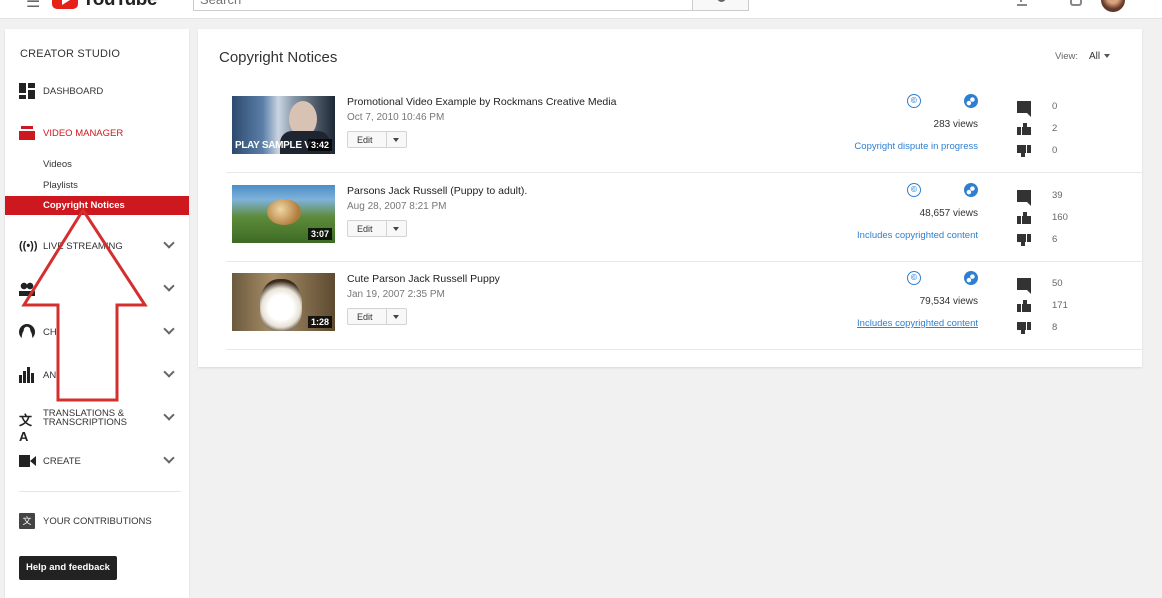 This screenshot has width=1162, height=598. What do you see at coordinates (1060, 305) in the screenshot?
I see `like-count: 171` at bounding box center [1060, 305].